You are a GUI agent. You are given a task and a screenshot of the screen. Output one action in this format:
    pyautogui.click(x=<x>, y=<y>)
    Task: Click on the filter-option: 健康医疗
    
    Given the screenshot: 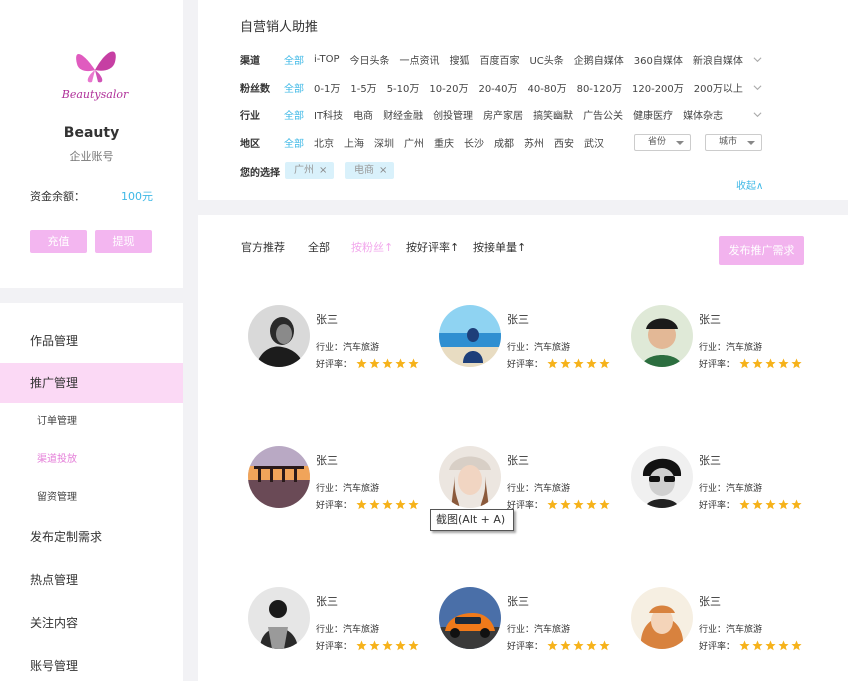 What is the action you would take?
    pyautogui.click(x=653, y=114)
    